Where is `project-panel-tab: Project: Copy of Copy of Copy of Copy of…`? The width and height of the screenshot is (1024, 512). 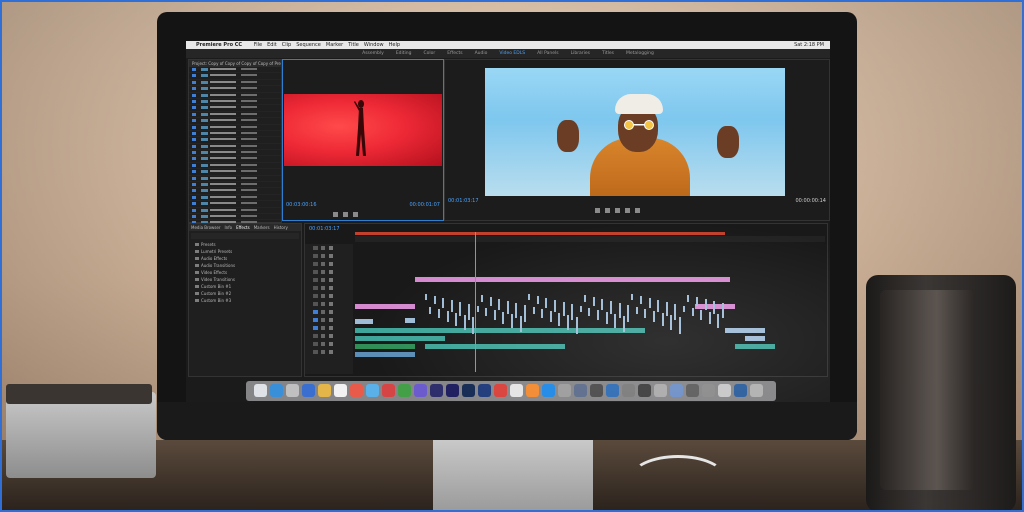
project-panel-tab: Project: Copy of Copy of Copy of Copy of… is located at coordinates (235, 63).